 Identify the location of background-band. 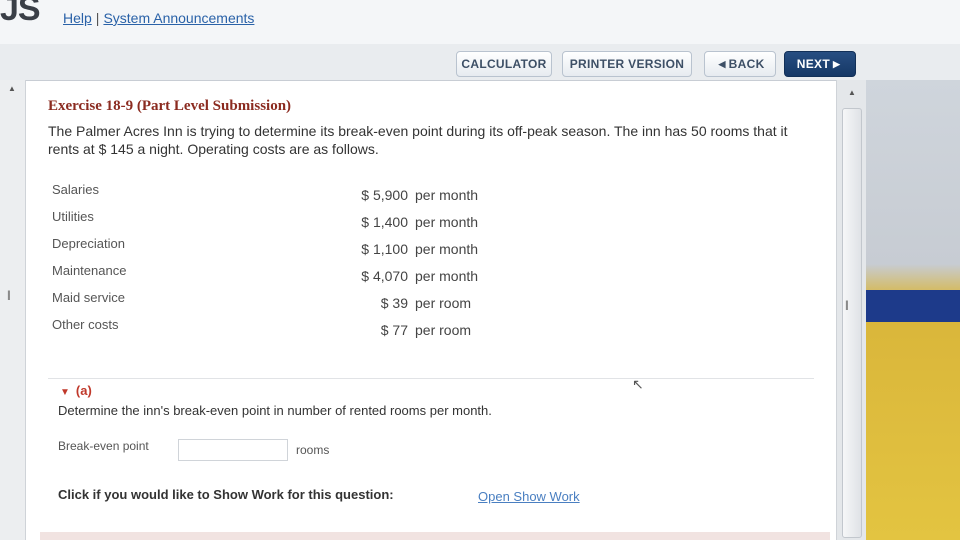
(913, 306).